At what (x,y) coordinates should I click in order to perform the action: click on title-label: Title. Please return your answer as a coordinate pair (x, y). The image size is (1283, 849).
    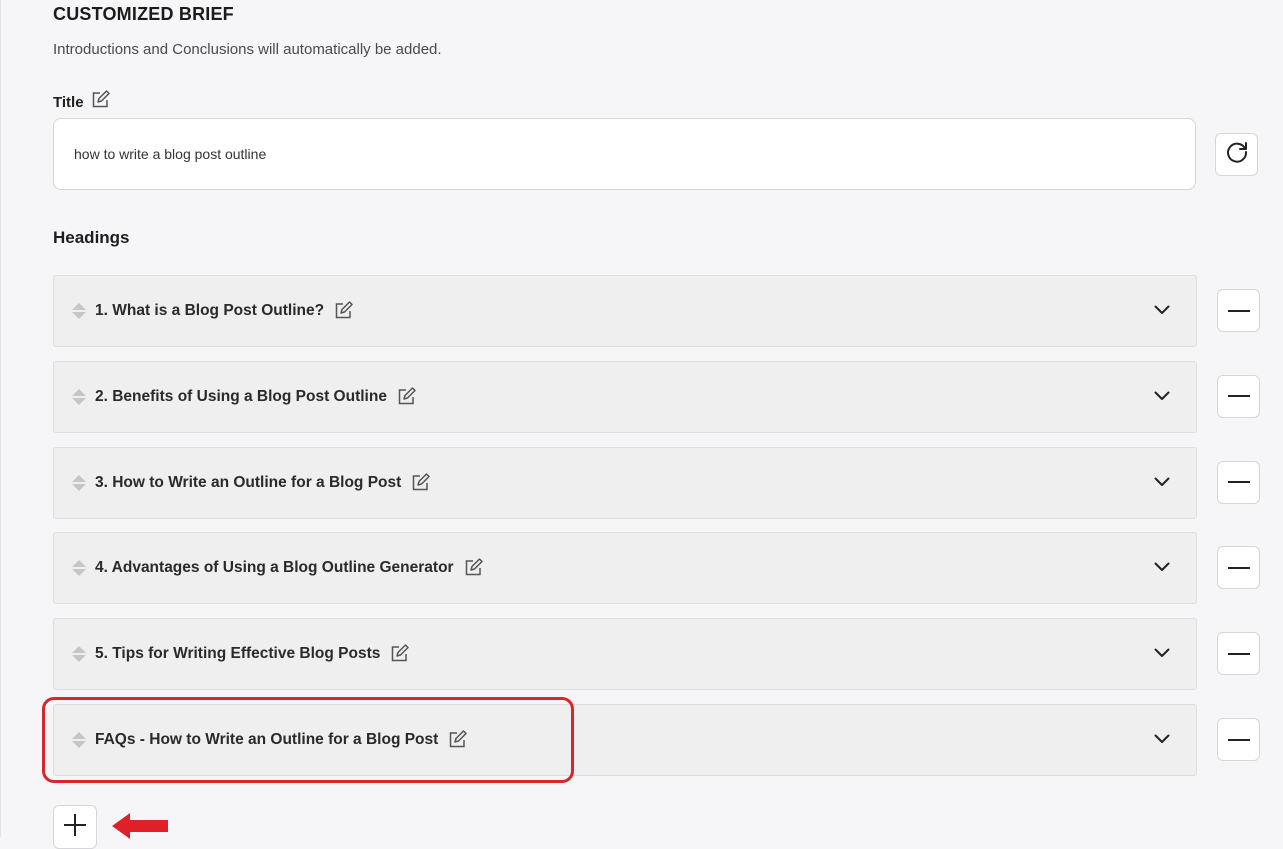
    Looking at the image, I should click on (68, 102).